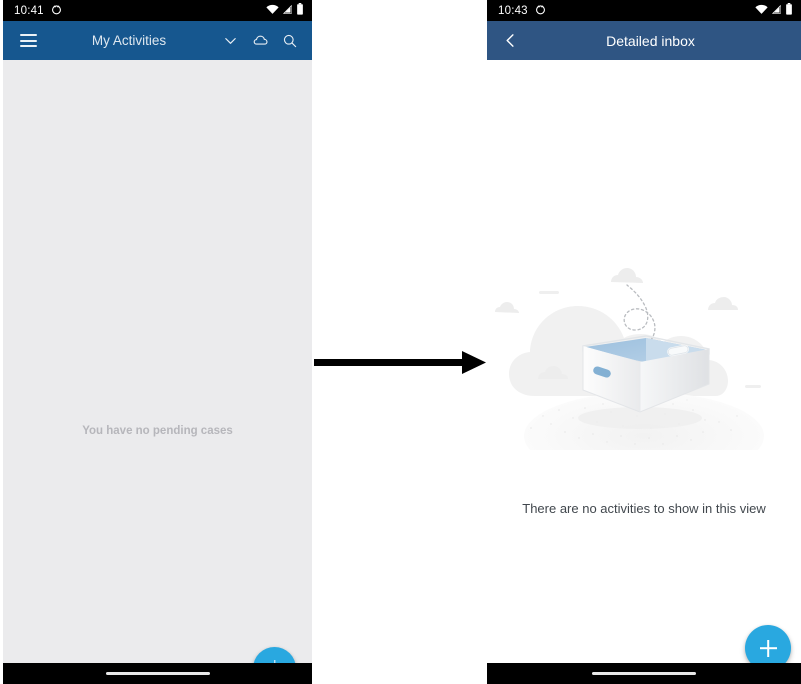 The width and height of the screenshot is (801, 684). What do you see at coordinates (399, 362) in the screenshot?
I see `flow-arrow` at bounding box center [399, 362].